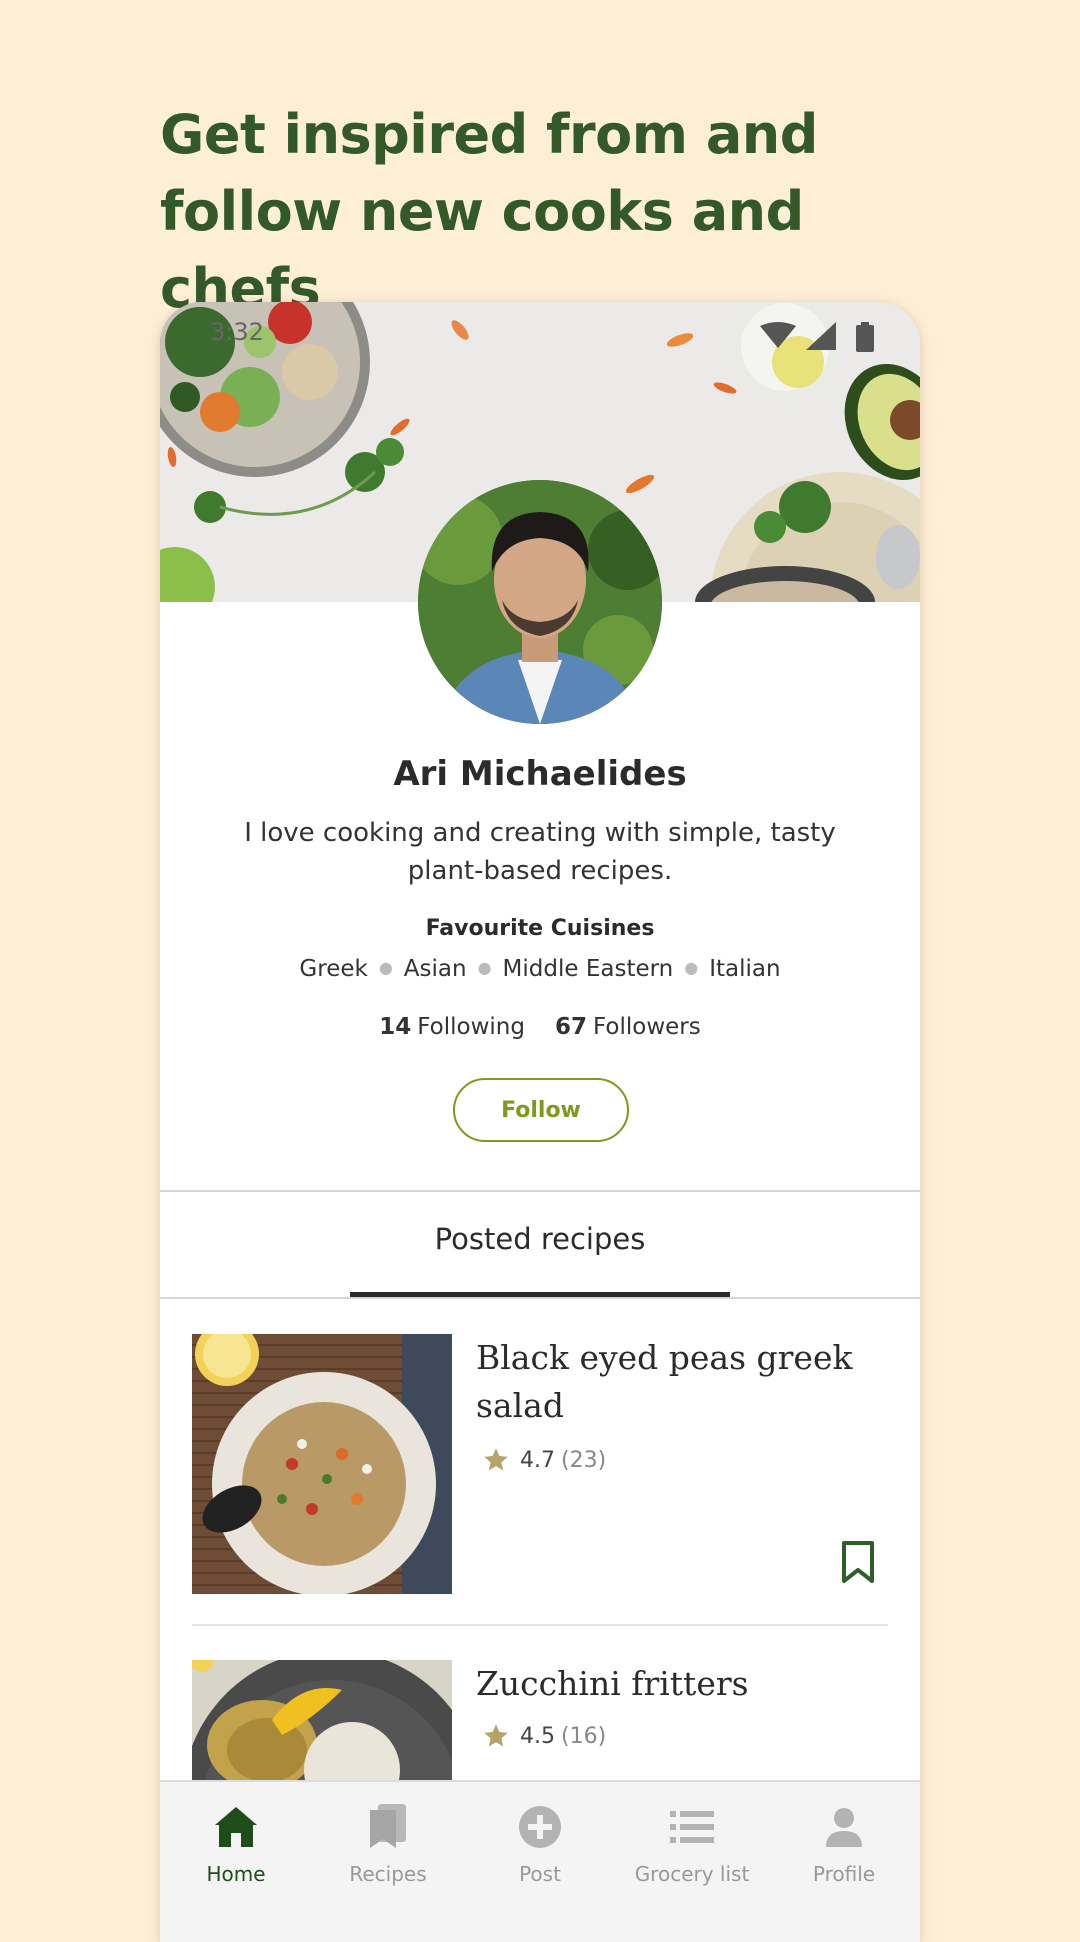  I want to click on follow-button: Follow, so click(541, 1110).